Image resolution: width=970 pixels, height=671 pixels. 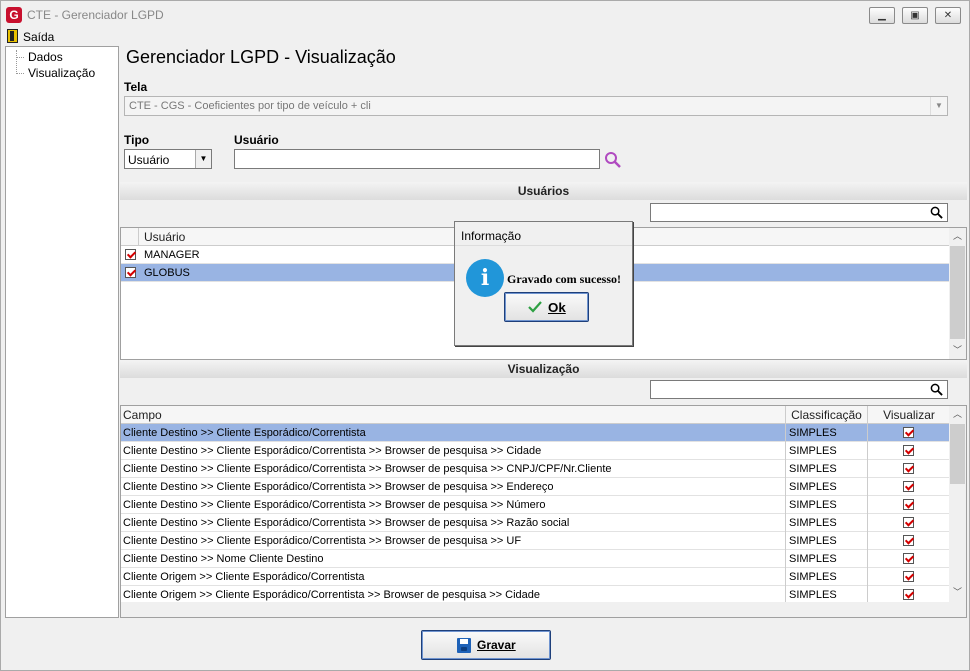 I want to click on window-title: CTE - Gerenciador LGPD, so click(x=95, y=15).